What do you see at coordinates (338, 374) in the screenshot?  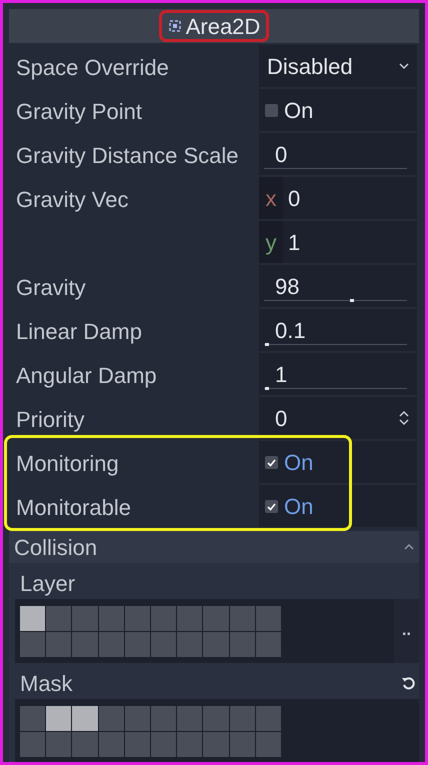 I see `slider-field: 1` at bounding box center [338, 374].